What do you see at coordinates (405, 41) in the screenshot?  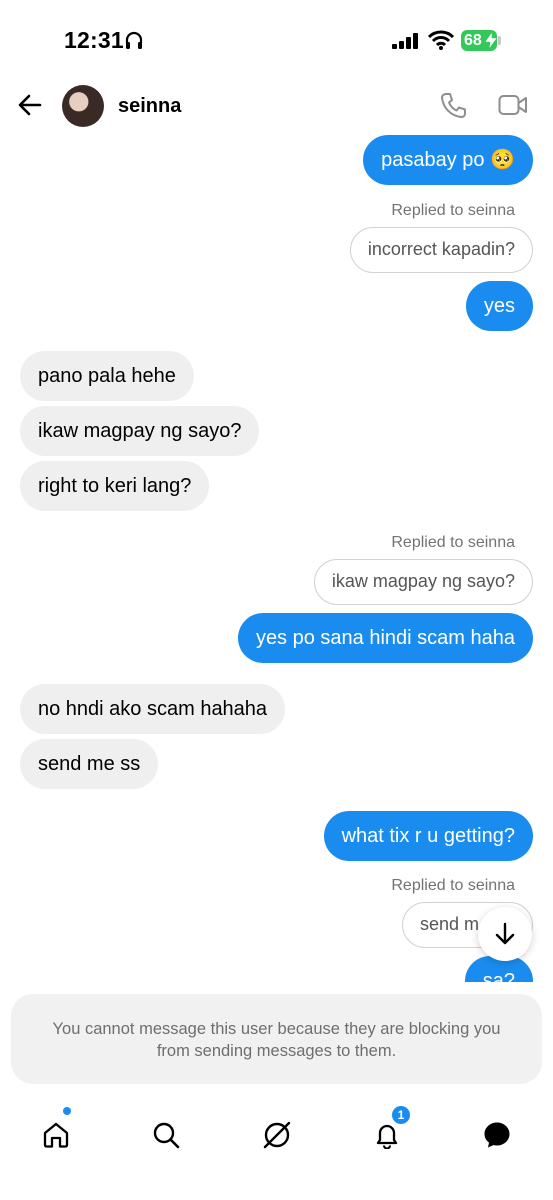 I see `signal-icon` at bounding box center [405, 41].